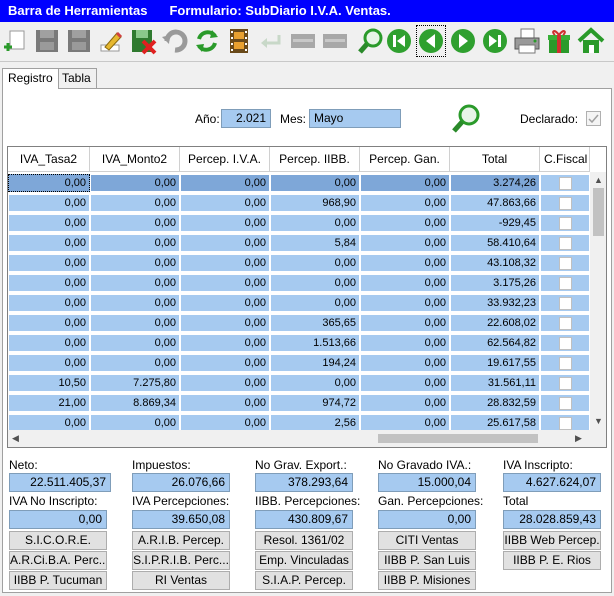 The height and width of the screenshot is (596, 614). What do you see at coordinates (552, 519) in the screenshot?
I see `total-field: 28.028.859,43` at bounding box center [552, 519].